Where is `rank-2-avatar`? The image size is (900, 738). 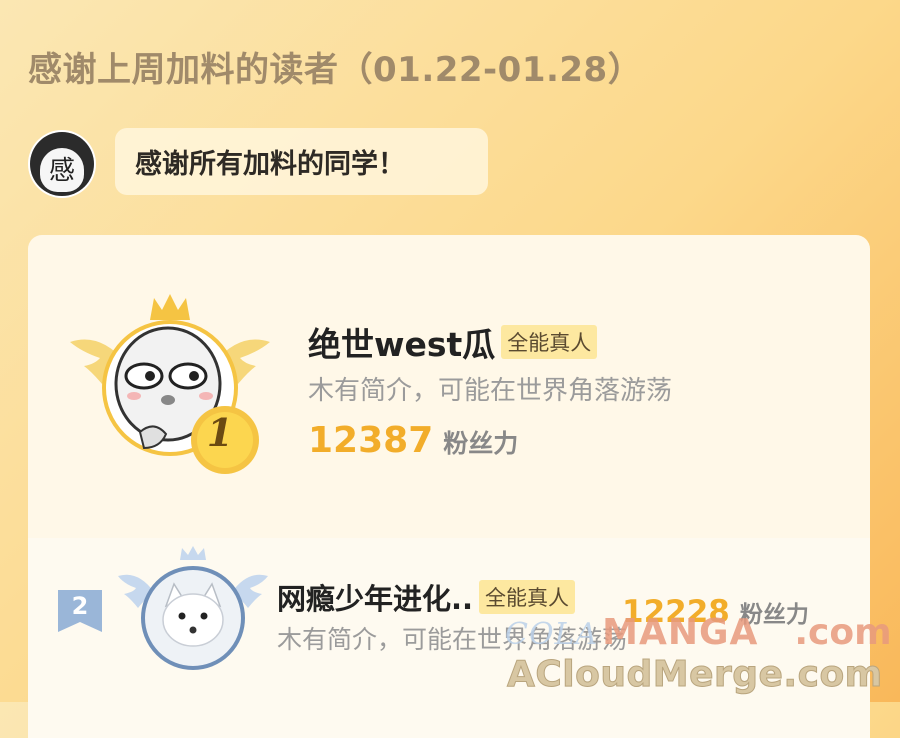
rank-2-avatar is located at coordinates (193, 611).